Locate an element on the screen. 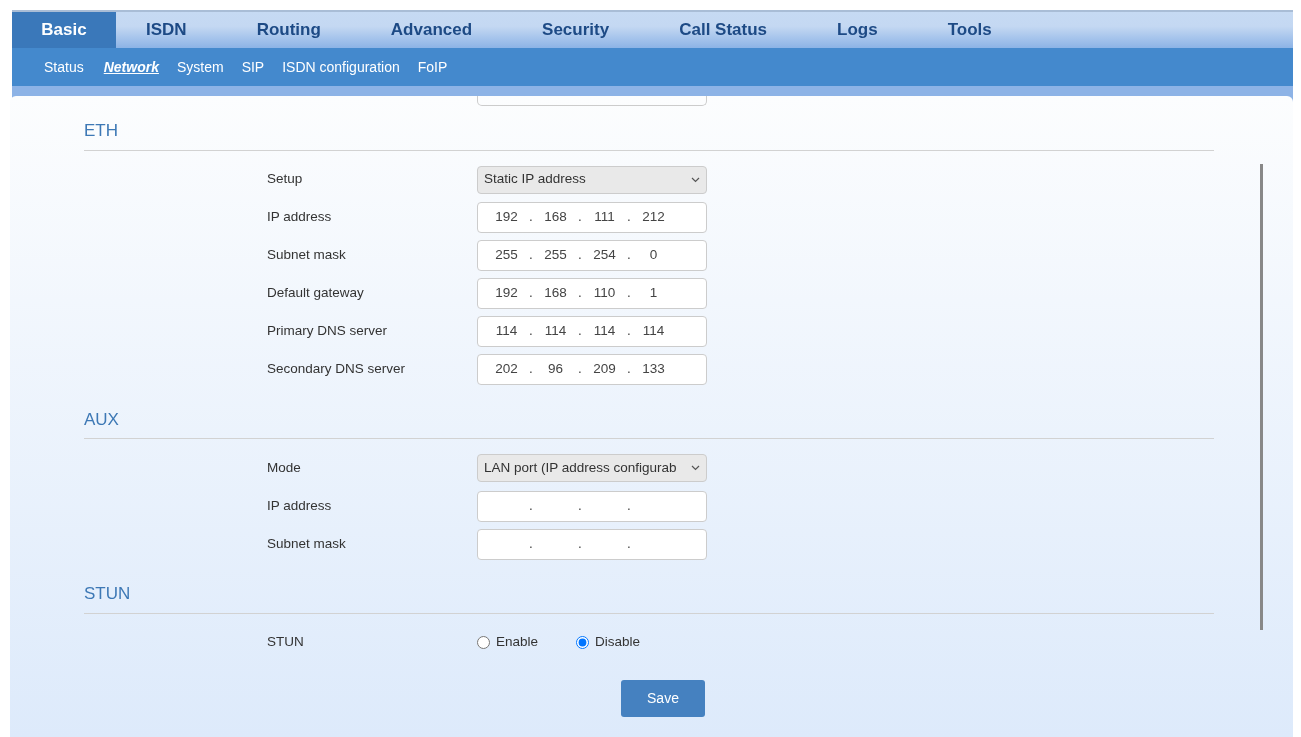  main-tab: Logs is located at coordinates (857, 30).